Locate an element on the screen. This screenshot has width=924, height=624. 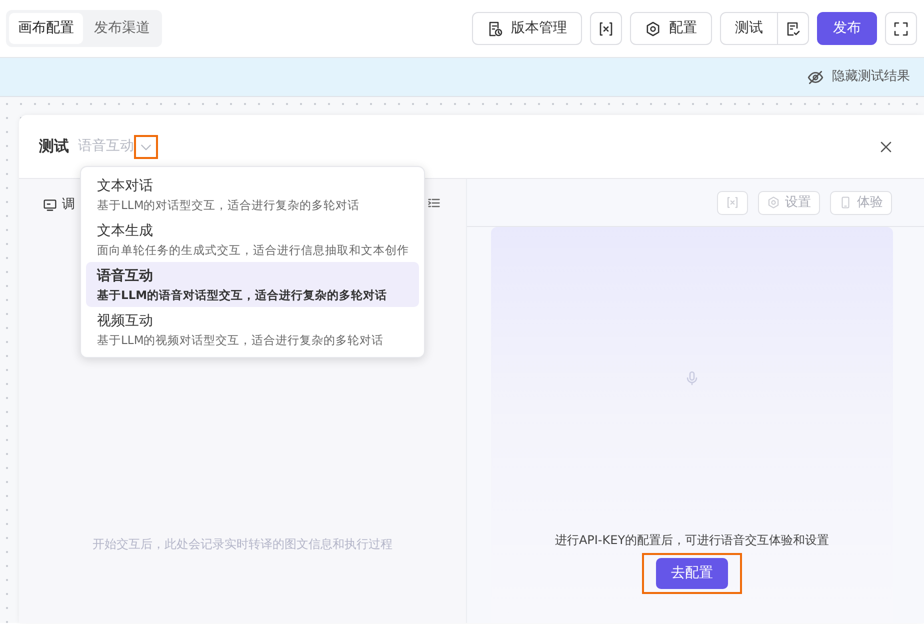
document-clock-icon is located at coordinates (495, 28).